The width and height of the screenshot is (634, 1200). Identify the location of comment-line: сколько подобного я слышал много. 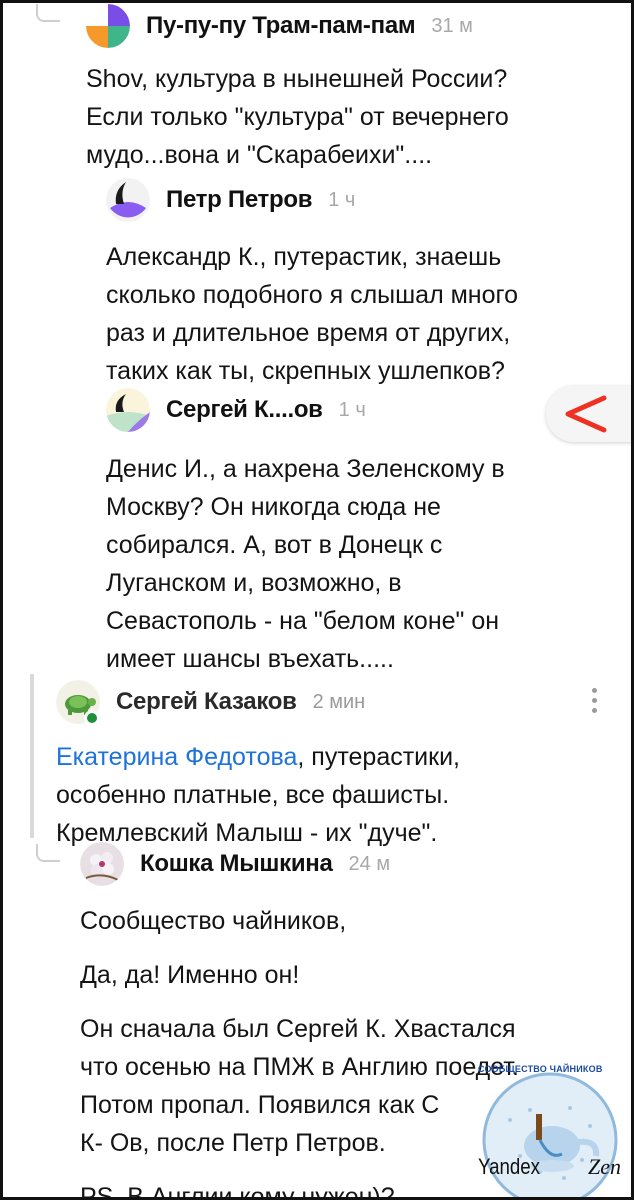
(312, 295).